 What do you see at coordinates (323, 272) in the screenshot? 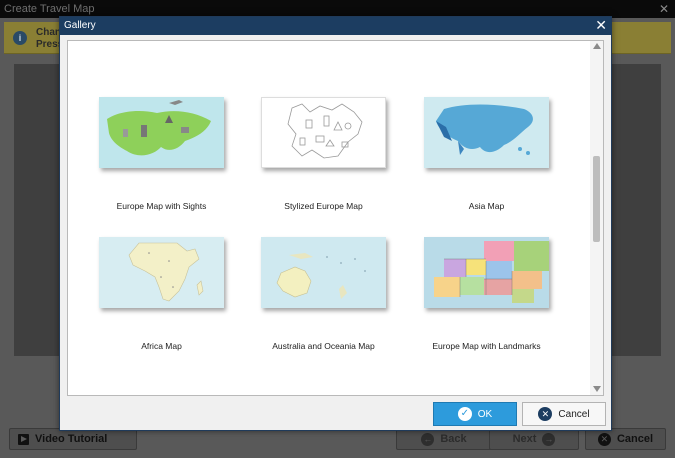
I see `australia-oceania-thumbnail` at bounding box center [323, 272].